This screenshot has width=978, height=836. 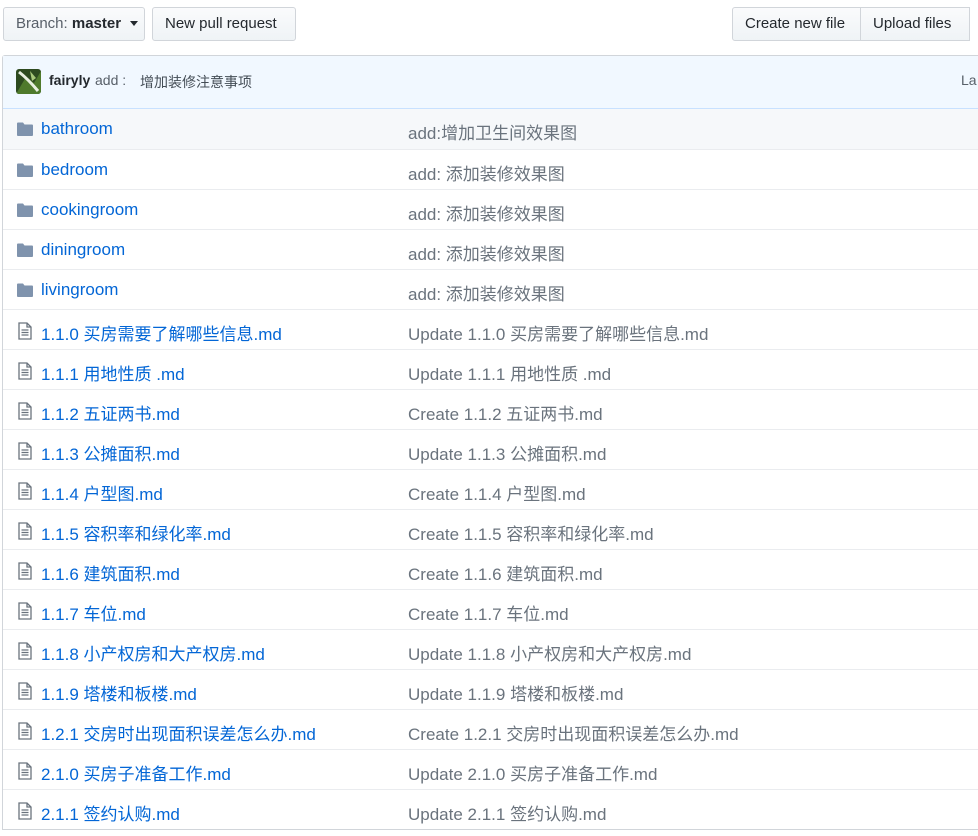 I want to click on file-link: 1.2.1 交房时出现面积误差怎么办.md, so click(x=178, y=732).